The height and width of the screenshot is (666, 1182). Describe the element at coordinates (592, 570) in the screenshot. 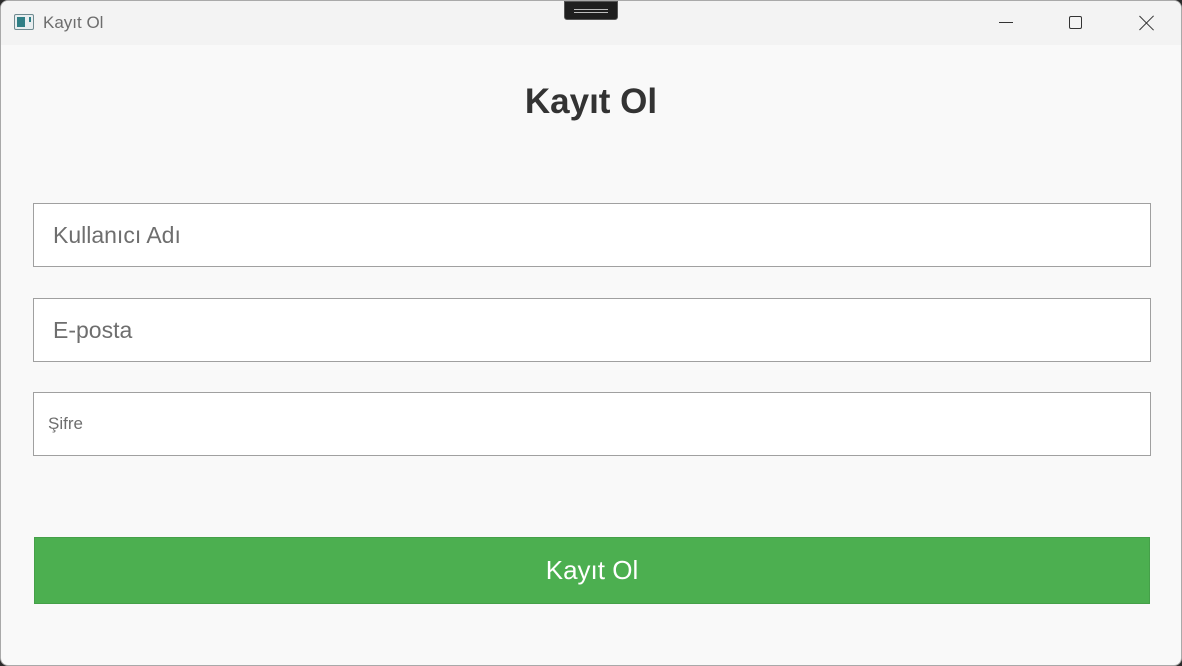

I see `register-button: Kayıt Ol` at that location.